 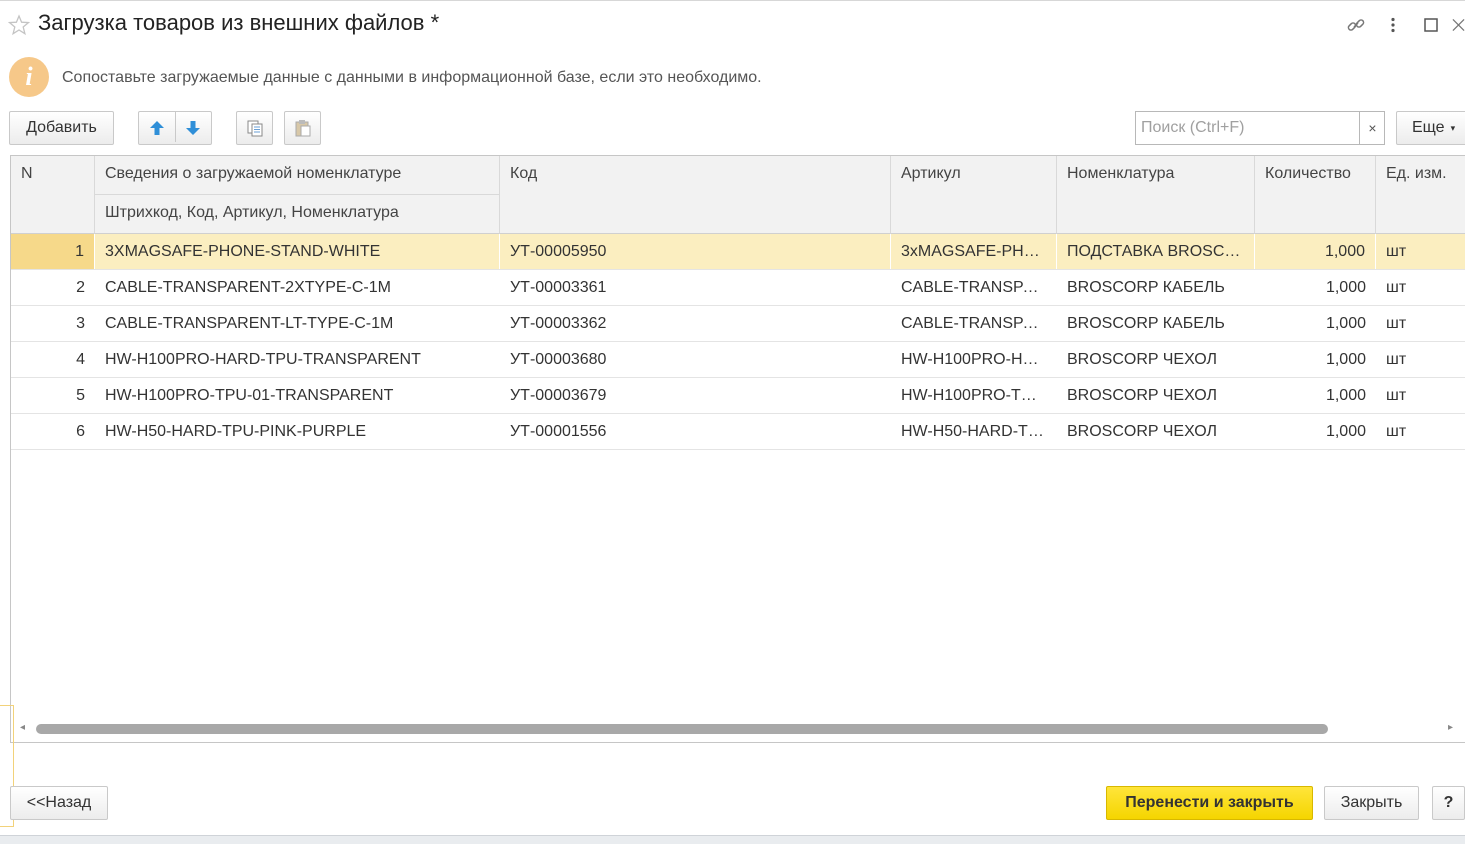 What do you see at coordinates (80, 287) in the screenshot?
I see `cell-n: 2` at bounding box center [80, 287].